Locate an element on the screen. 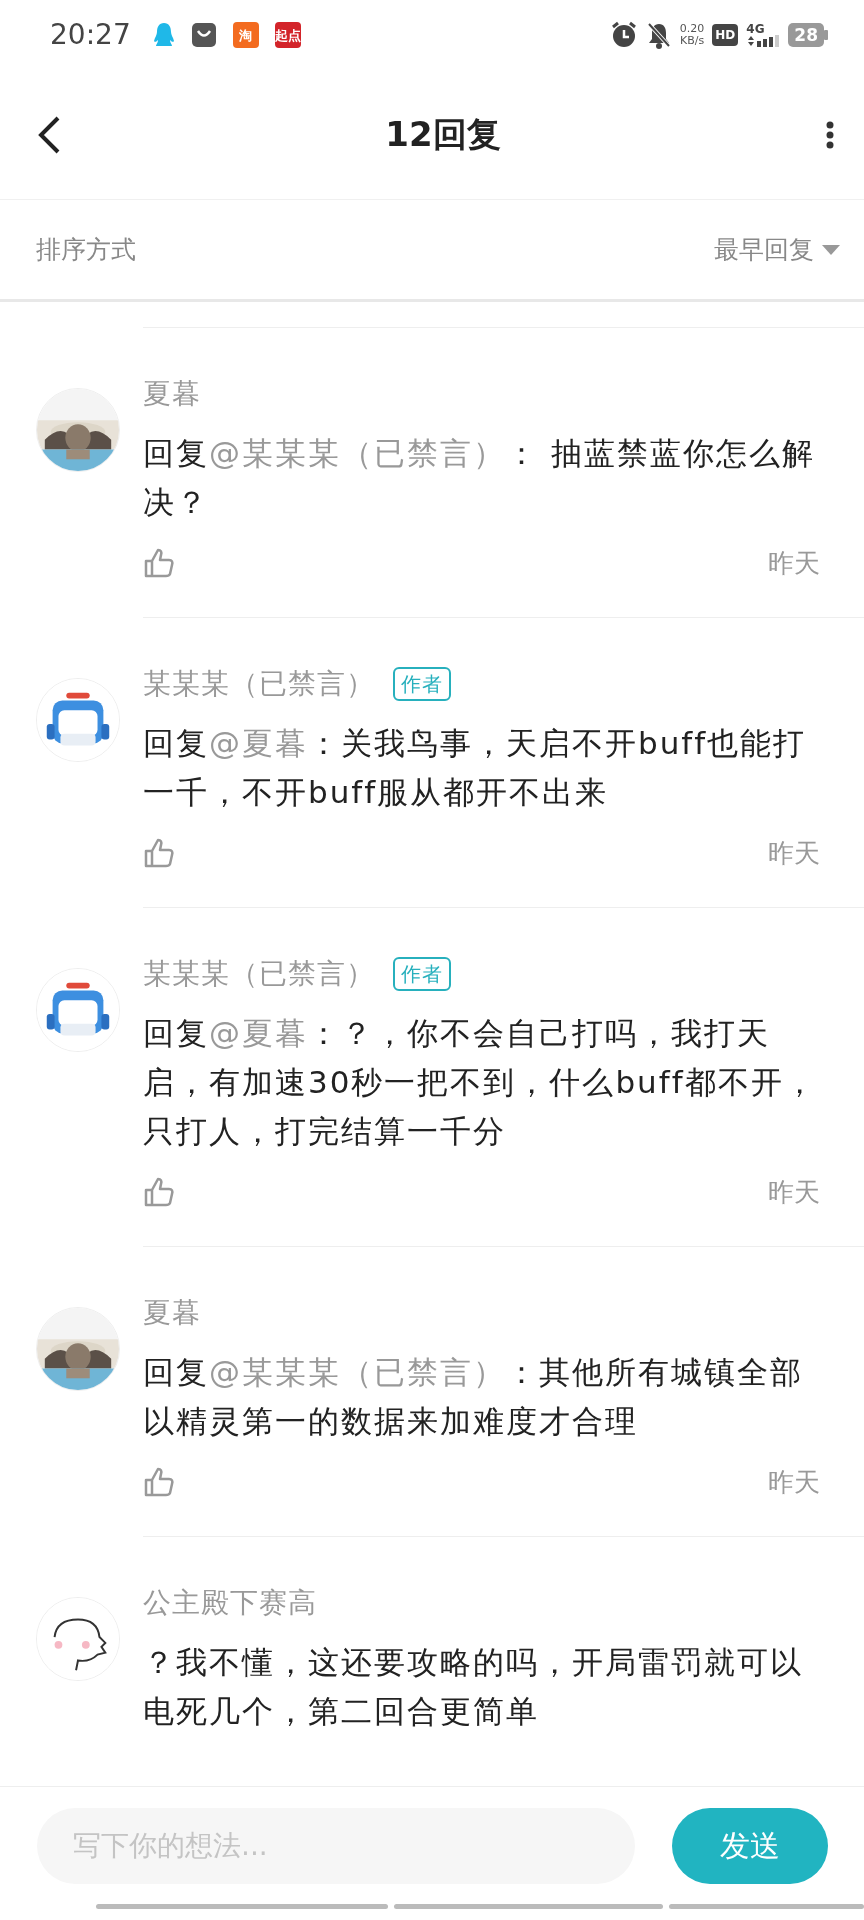 The width and height of the screenshot is (864, 1920). more-button is located at coordinates (830, 134).